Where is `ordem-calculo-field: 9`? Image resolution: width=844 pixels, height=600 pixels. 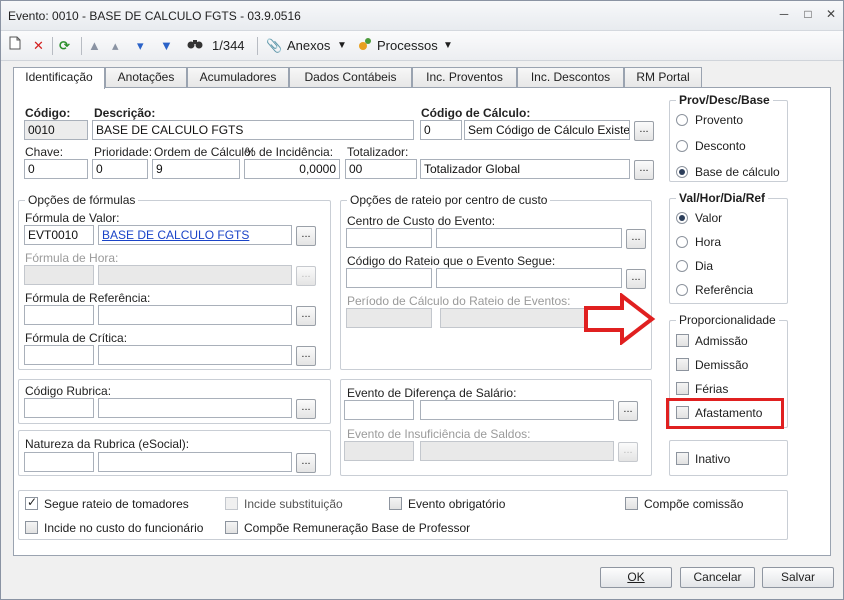 ordem-calculo-field: 9 is located at coordinates (196, 169).